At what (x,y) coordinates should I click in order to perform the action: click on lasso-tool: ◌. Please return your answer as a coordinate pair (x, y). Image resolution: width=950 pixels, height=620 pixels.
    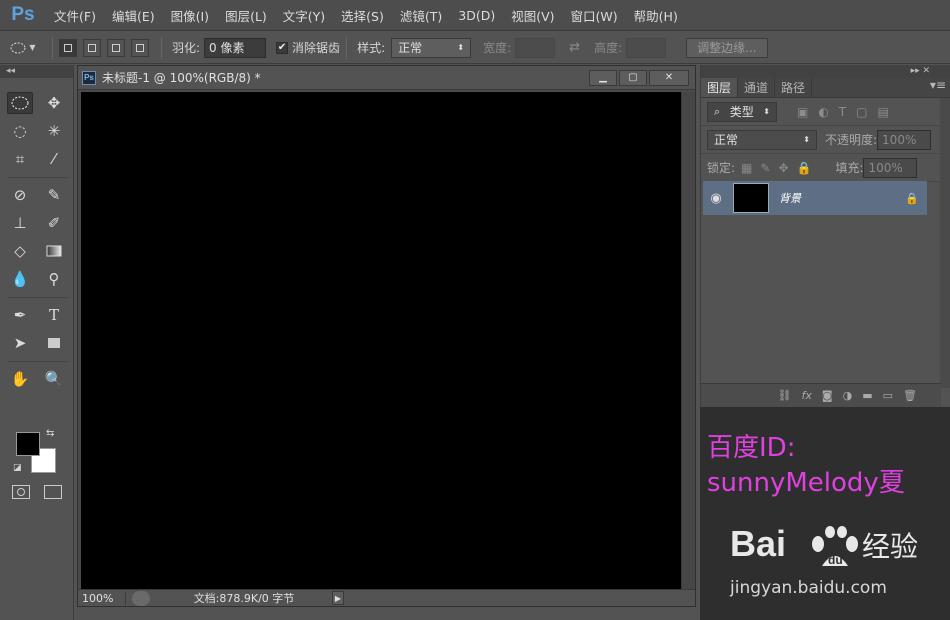
    Looking at the image, I should click on (20, 131).